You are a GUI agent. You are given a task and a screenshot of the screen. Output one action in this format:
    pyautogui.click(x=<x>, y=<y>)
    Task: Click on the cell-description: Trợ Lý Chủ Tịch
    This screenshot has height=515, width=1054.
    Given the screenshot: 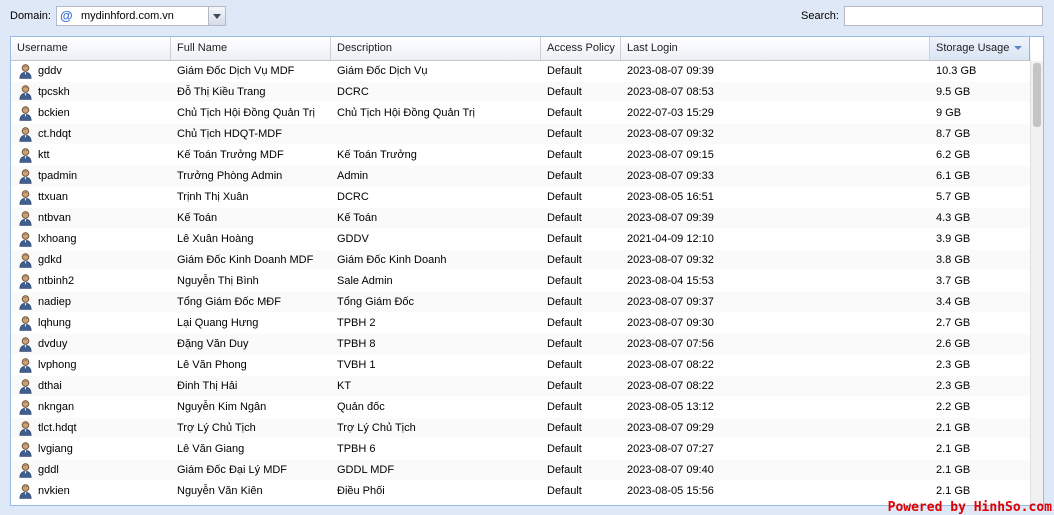 What is the action you would take?
    pyautogui.click(x=376, y=428)
    